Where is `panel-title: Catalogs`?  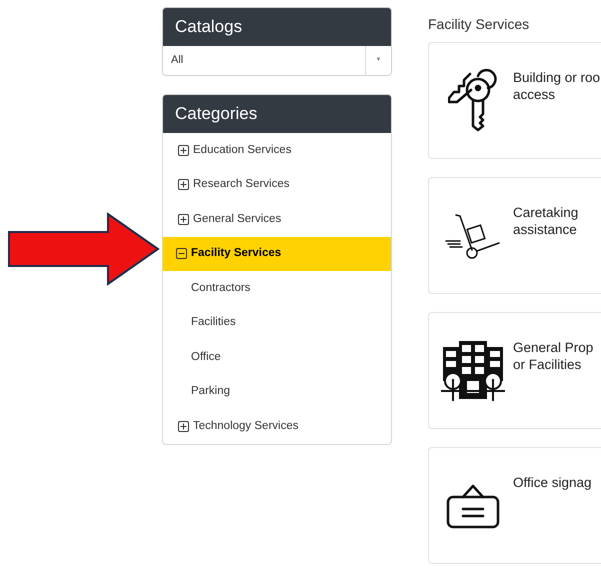
panel-title: Catalogs is located at coordinates (277, 27).